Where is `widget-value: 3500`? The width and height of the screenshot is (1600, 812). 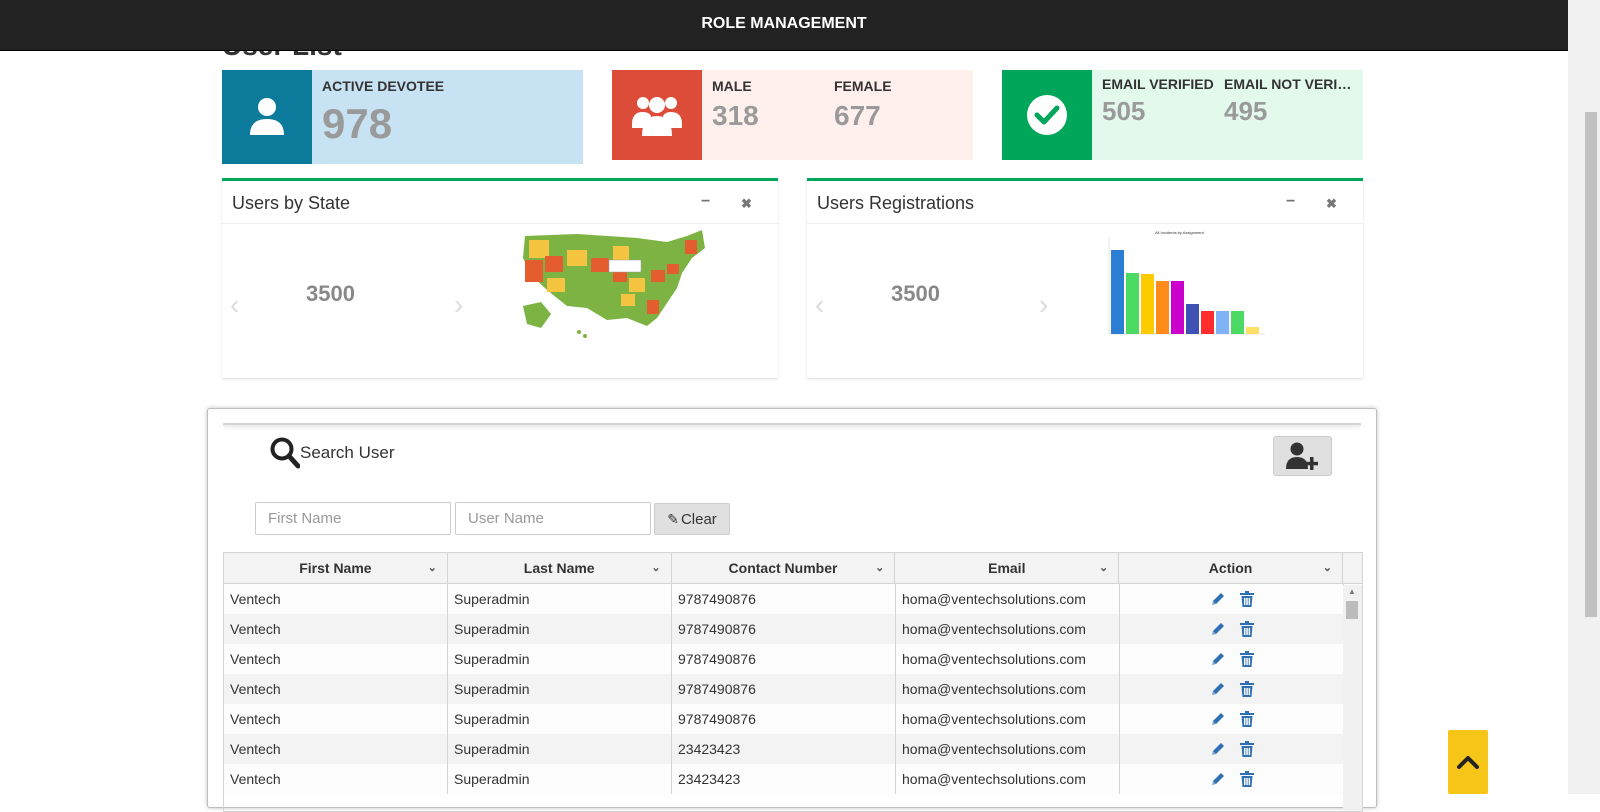 widget-value: 3500 is located at coordinates (330, 293).